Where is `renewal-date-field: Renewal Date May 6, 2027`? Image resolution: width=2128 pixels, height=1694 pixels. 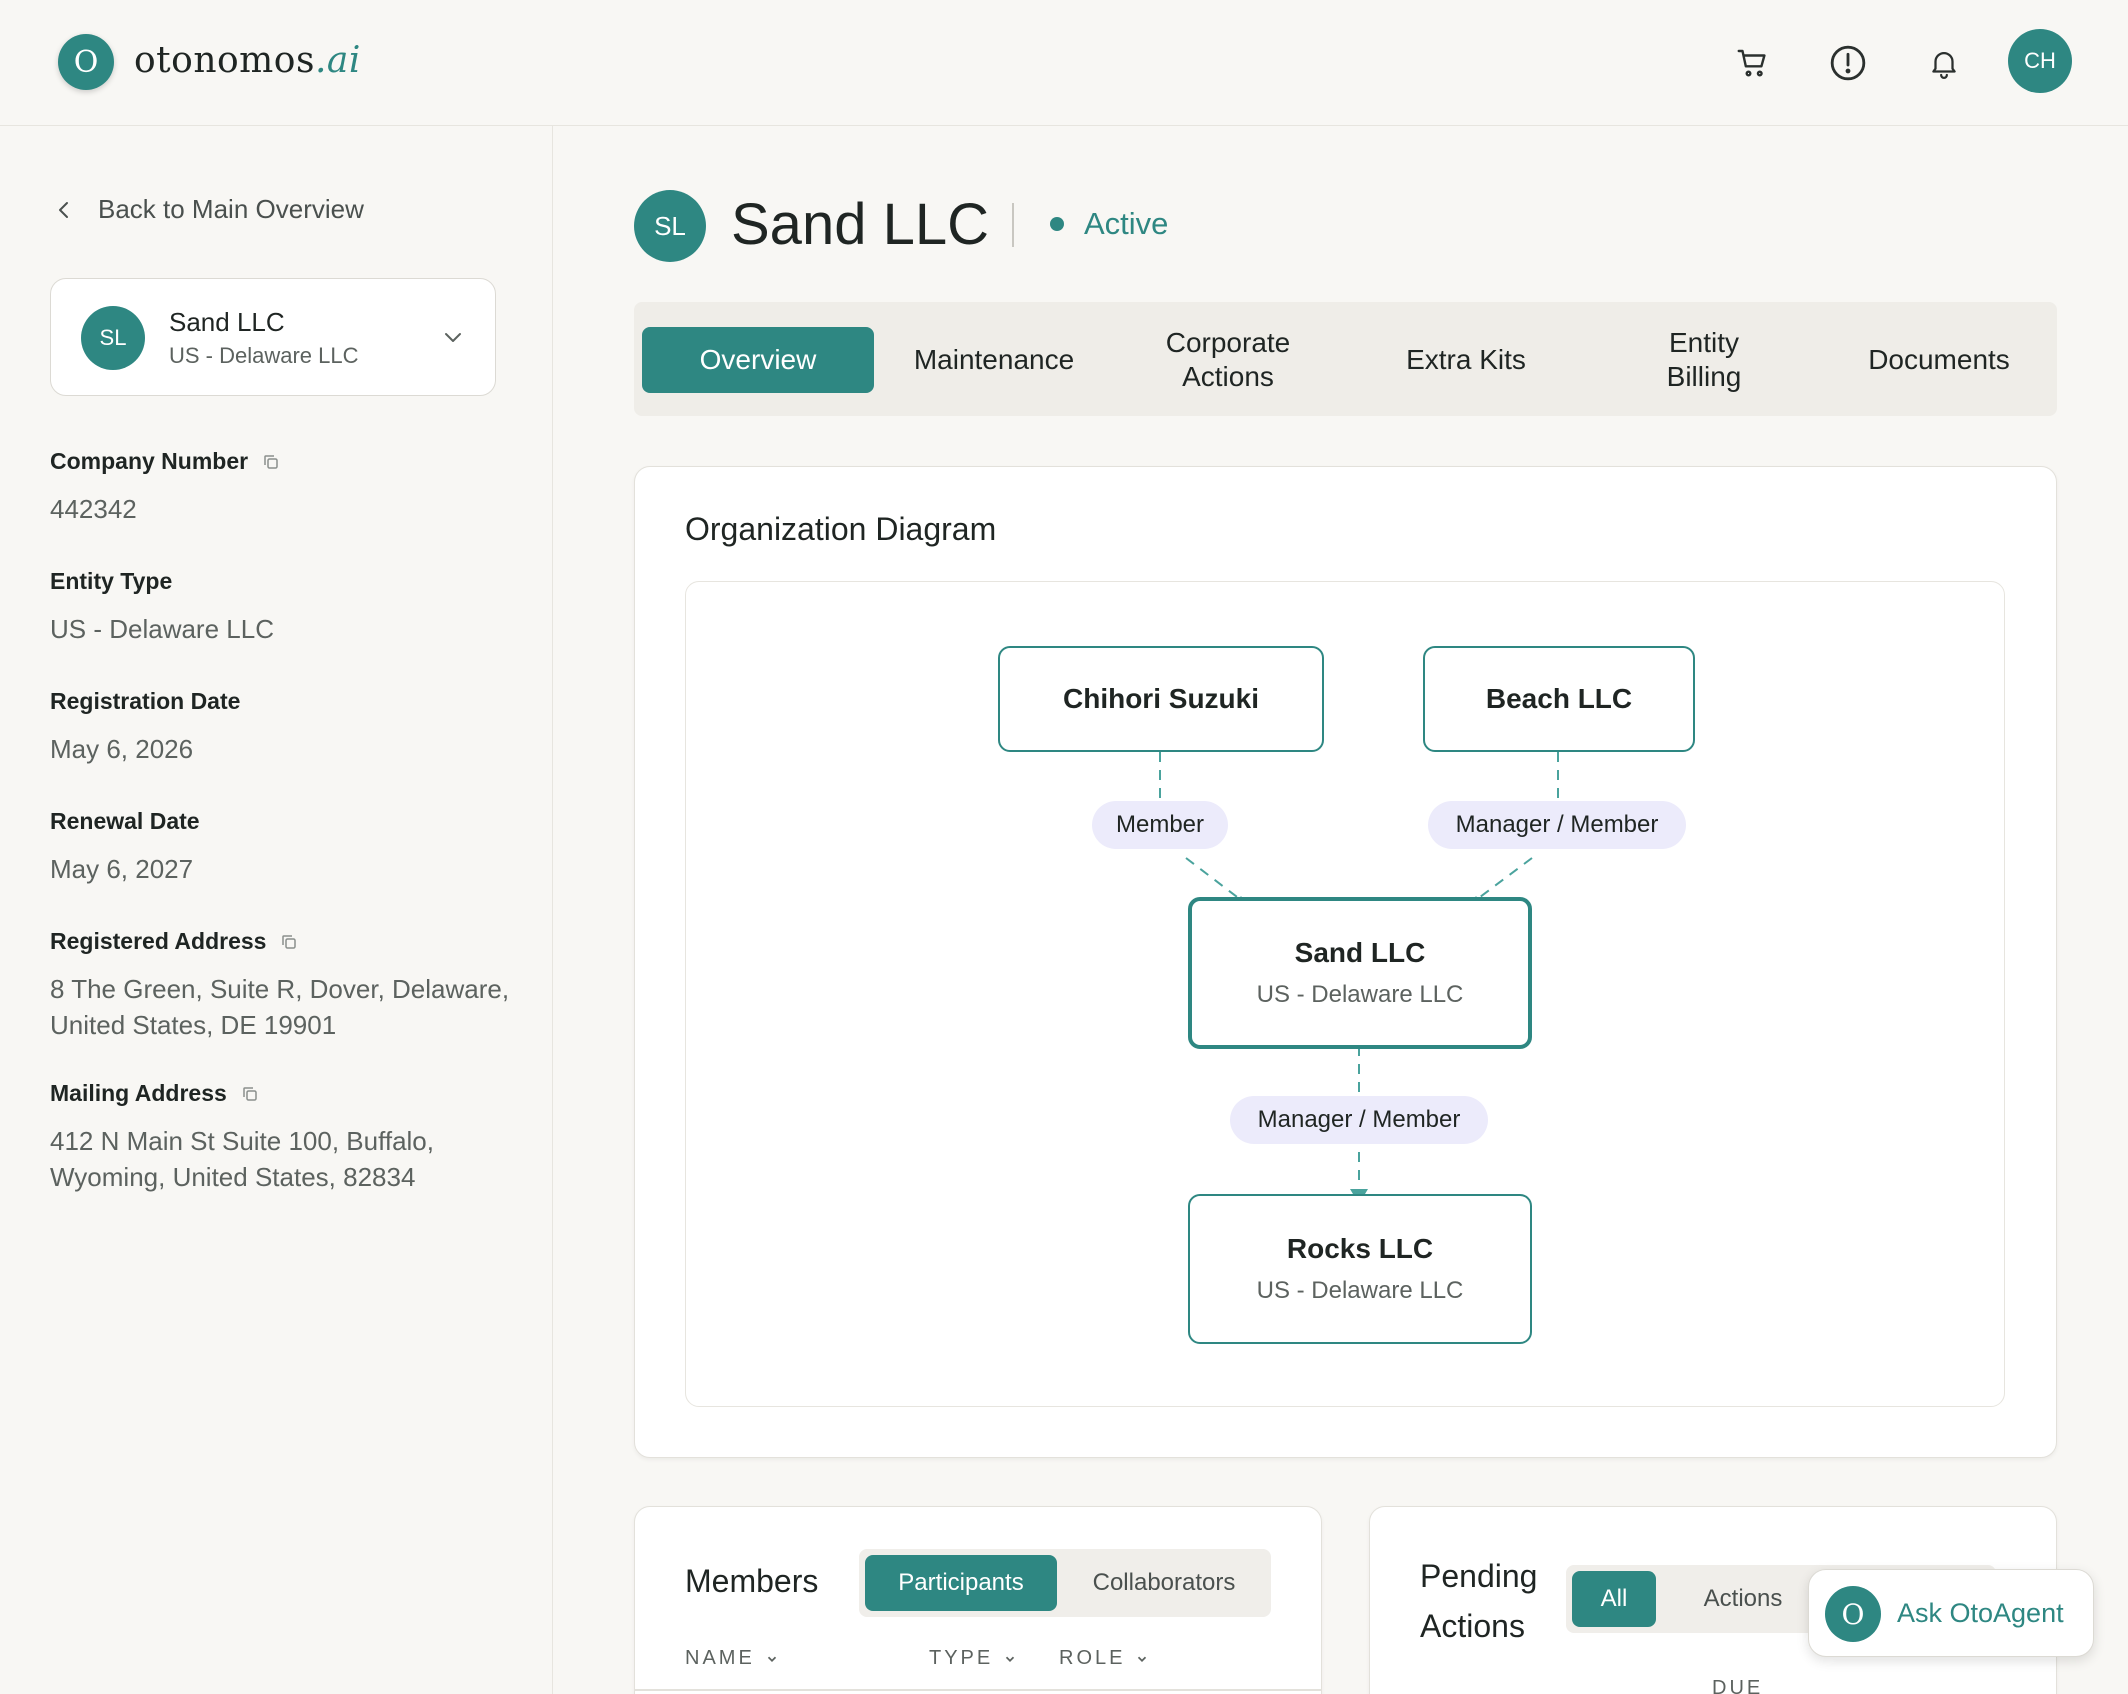
renewal-date-field: Renewal Date May 6, 2027 is located at coordinates (125, 847).